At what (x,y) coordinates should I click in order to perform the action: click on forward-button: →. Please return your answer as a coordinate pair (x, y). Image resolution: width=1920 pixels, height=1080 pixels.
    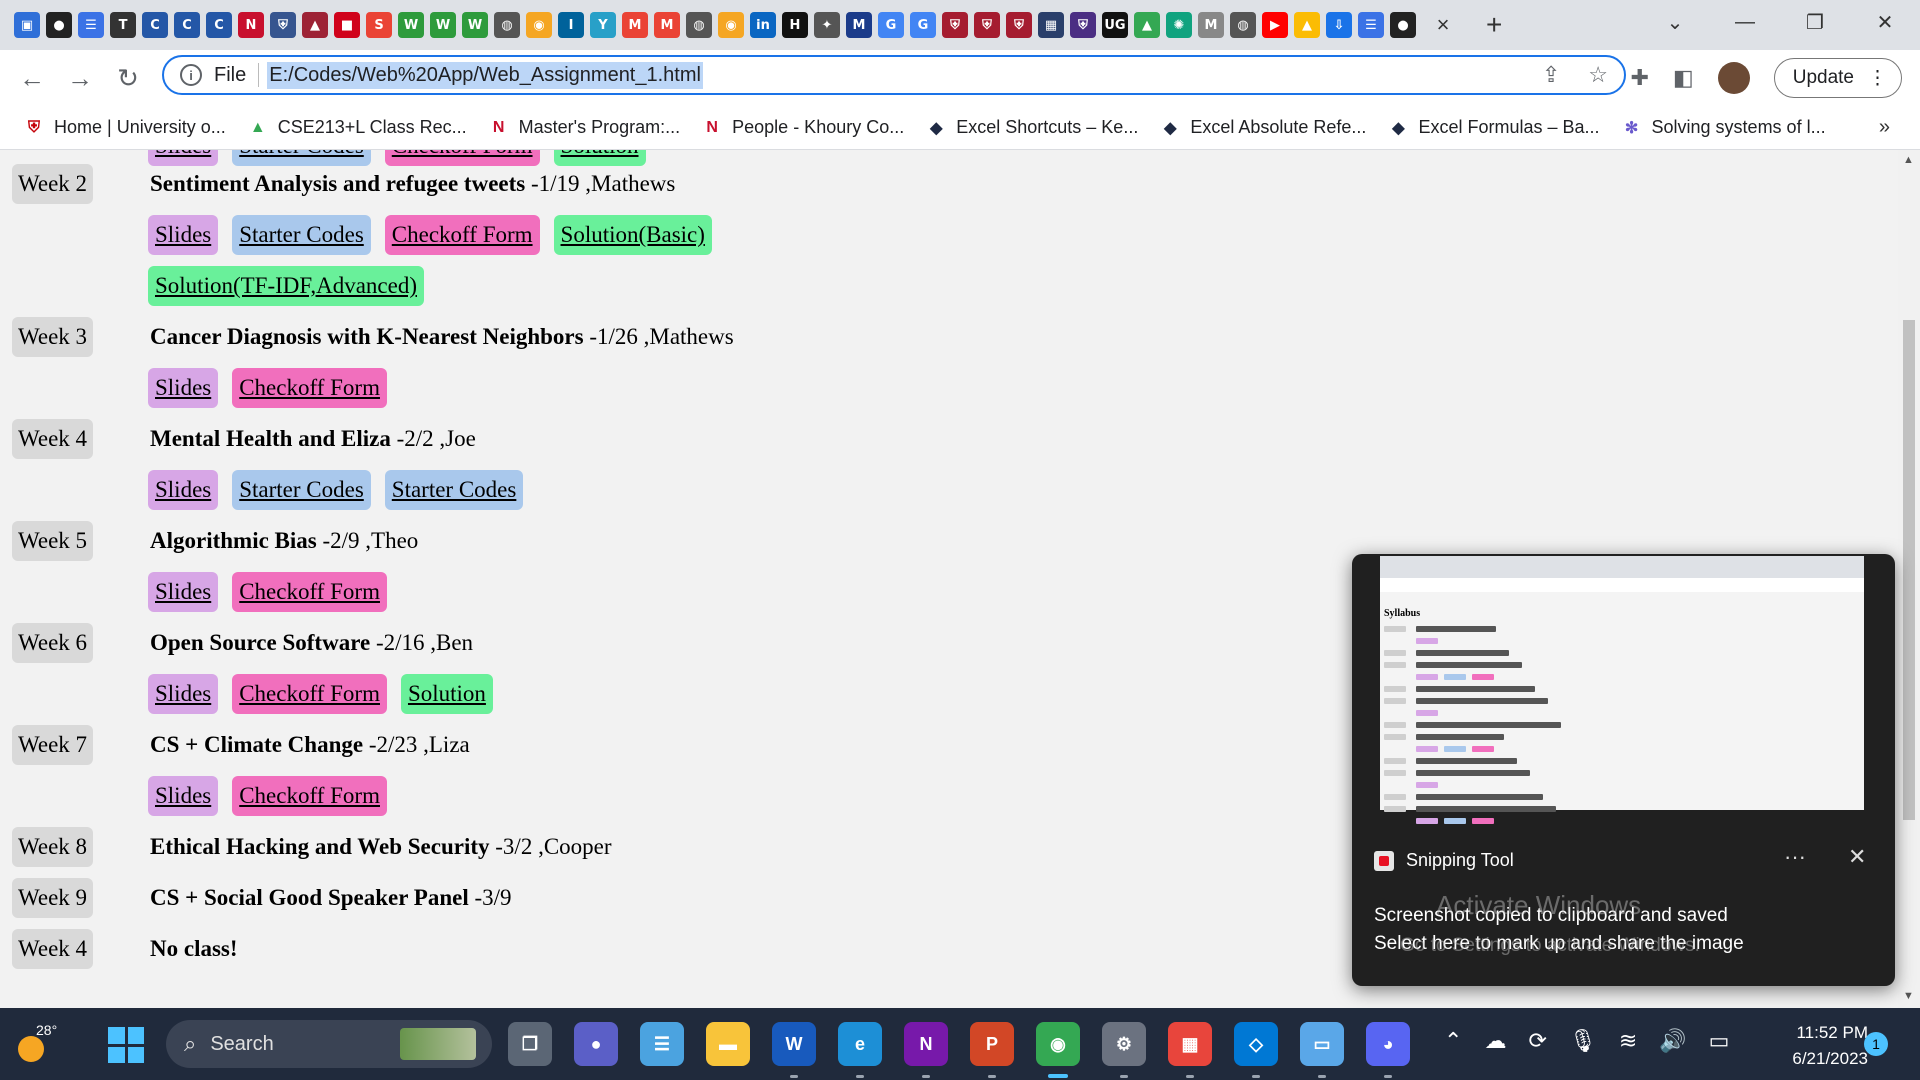
    Looking at the image, I should click on (80, 78).